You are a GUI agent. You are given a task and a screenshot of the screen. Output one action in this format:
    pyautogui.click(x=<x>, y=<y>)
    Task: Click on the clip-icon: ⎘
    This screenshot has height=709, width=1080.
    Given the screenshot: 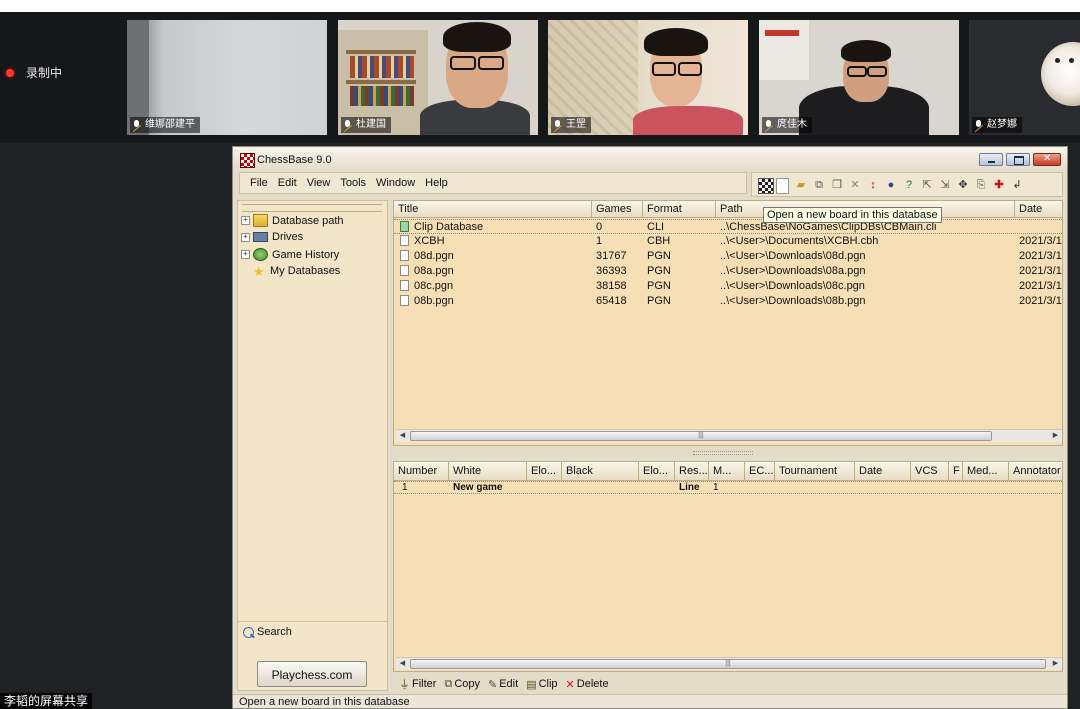 What is the action you would take?
    pyautogui.click(x=981, y=185)
    